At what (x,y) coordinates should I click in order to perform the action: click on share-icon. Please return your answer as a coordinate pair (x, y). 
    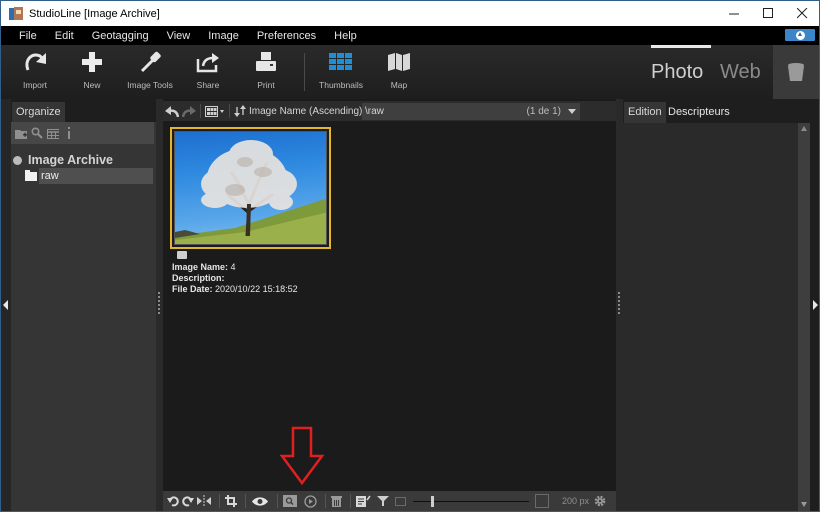
    Looking at the image, I should click on (208, 62).